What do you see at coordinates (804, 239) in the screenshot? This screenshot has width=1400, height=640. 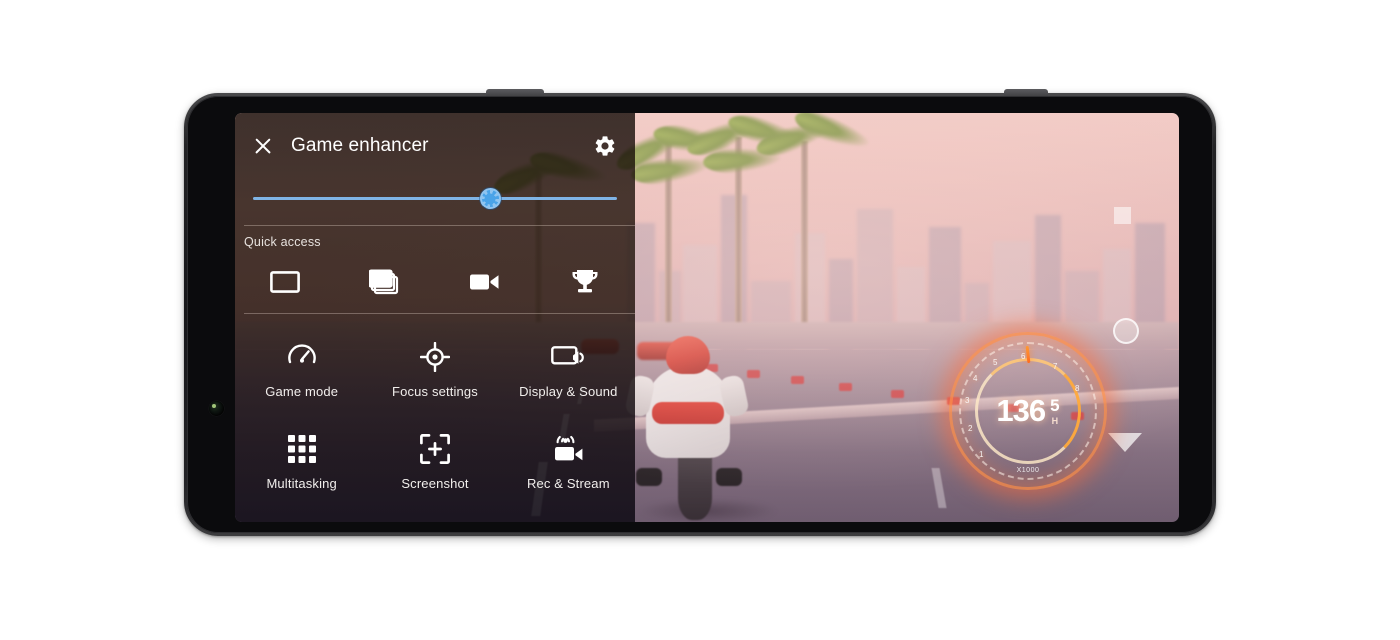 I see `palm-trunk` at bounding box center [804, 239].